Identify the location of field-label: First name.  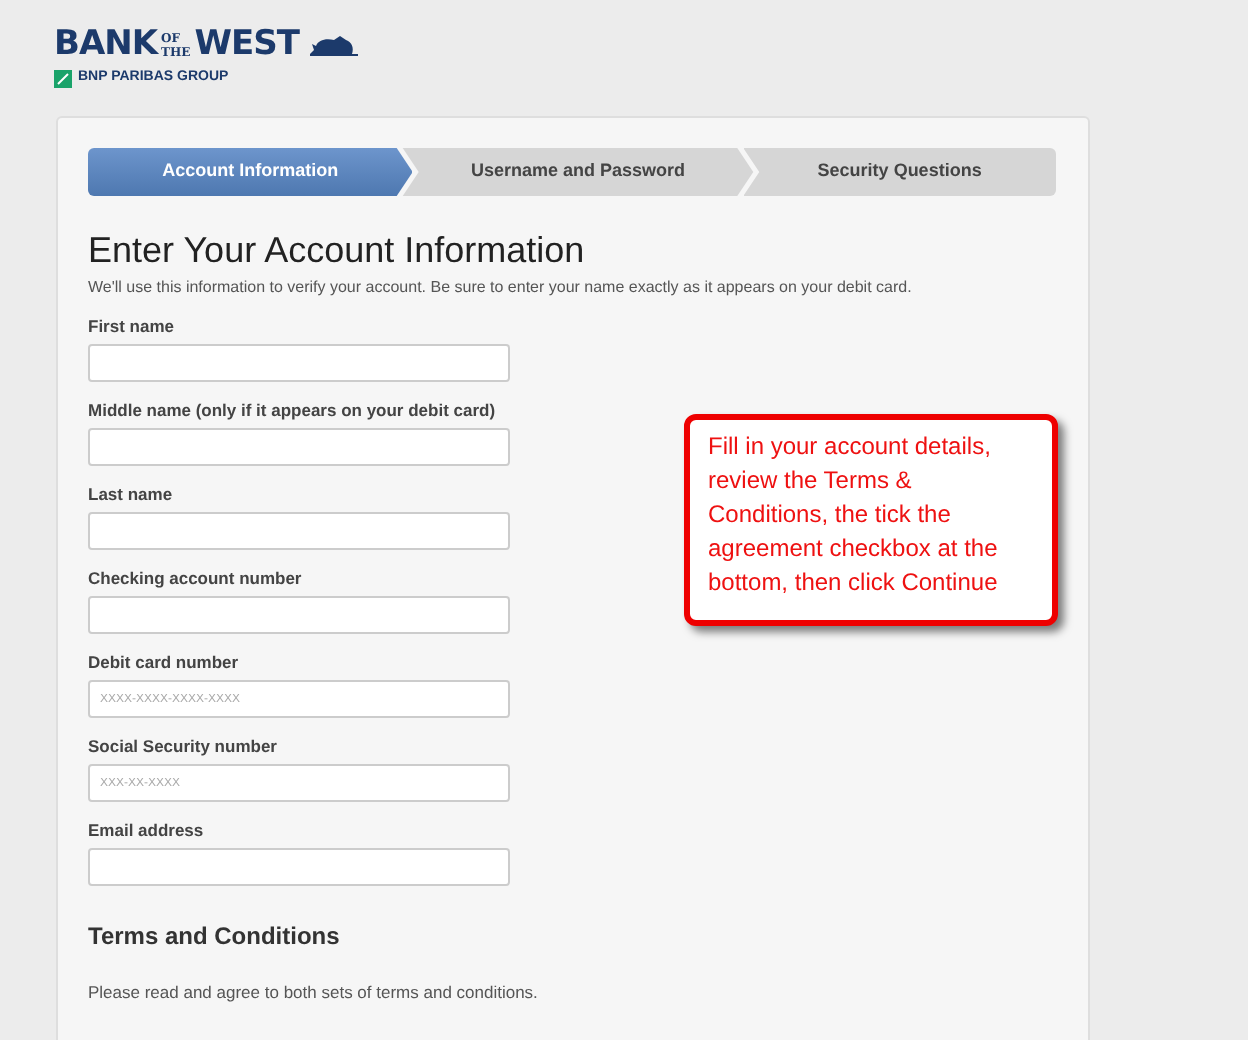
(131, 326).